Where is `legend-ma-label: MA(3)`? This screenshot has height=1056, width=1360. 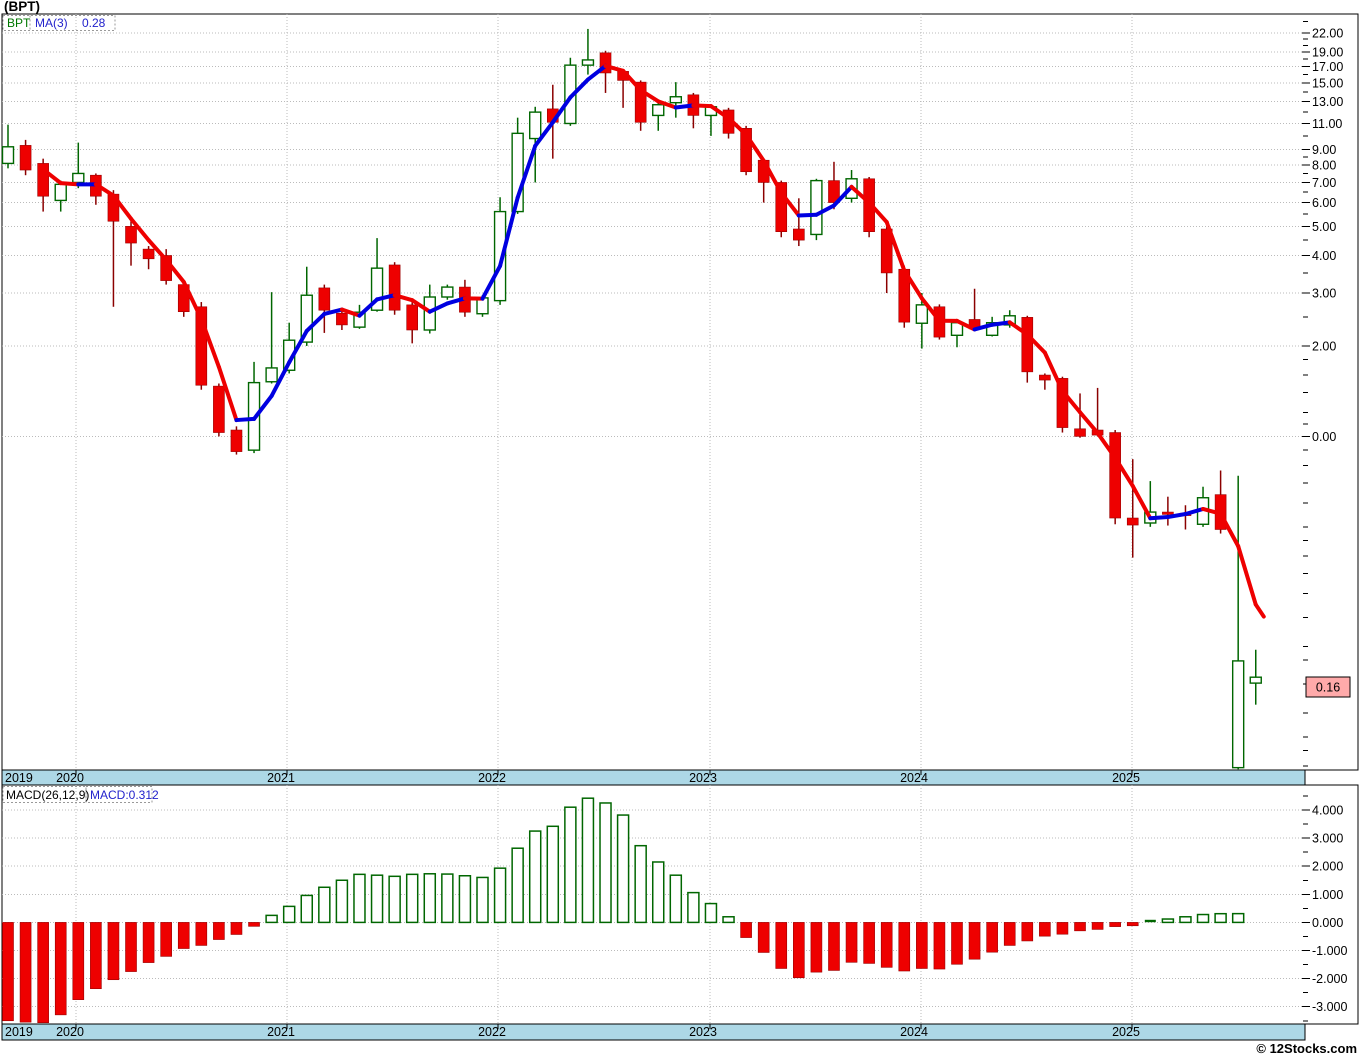 legend-ma-label: MA(3) is located at coordinates (51, 23).